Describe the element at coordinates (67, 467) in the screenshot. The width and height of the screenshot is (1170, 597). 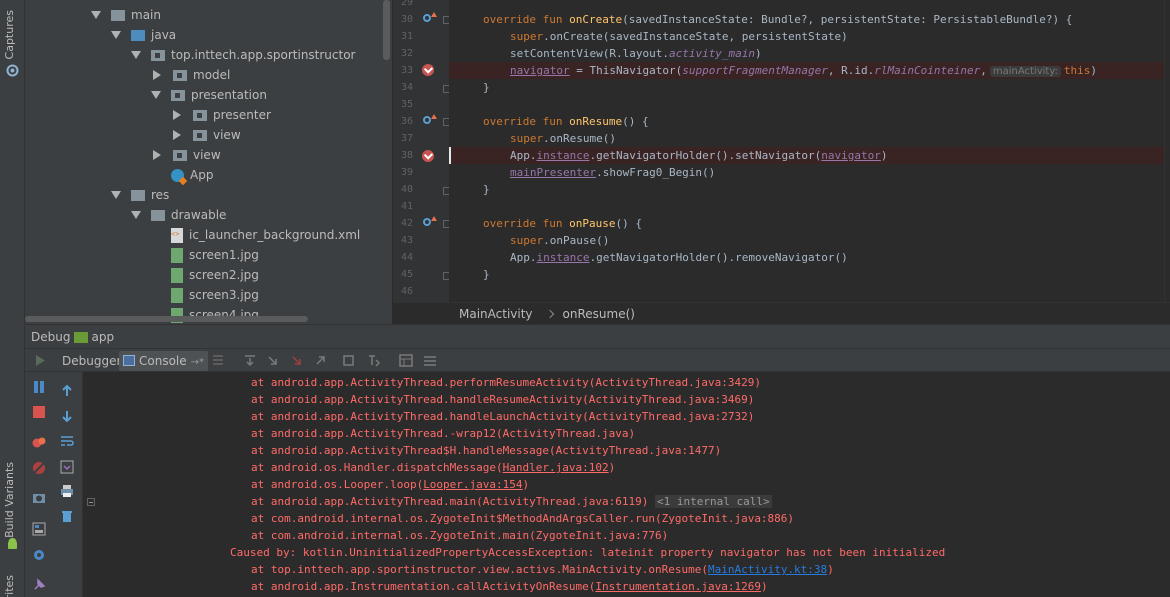
I see `scroll-to-end-icon` at that location.